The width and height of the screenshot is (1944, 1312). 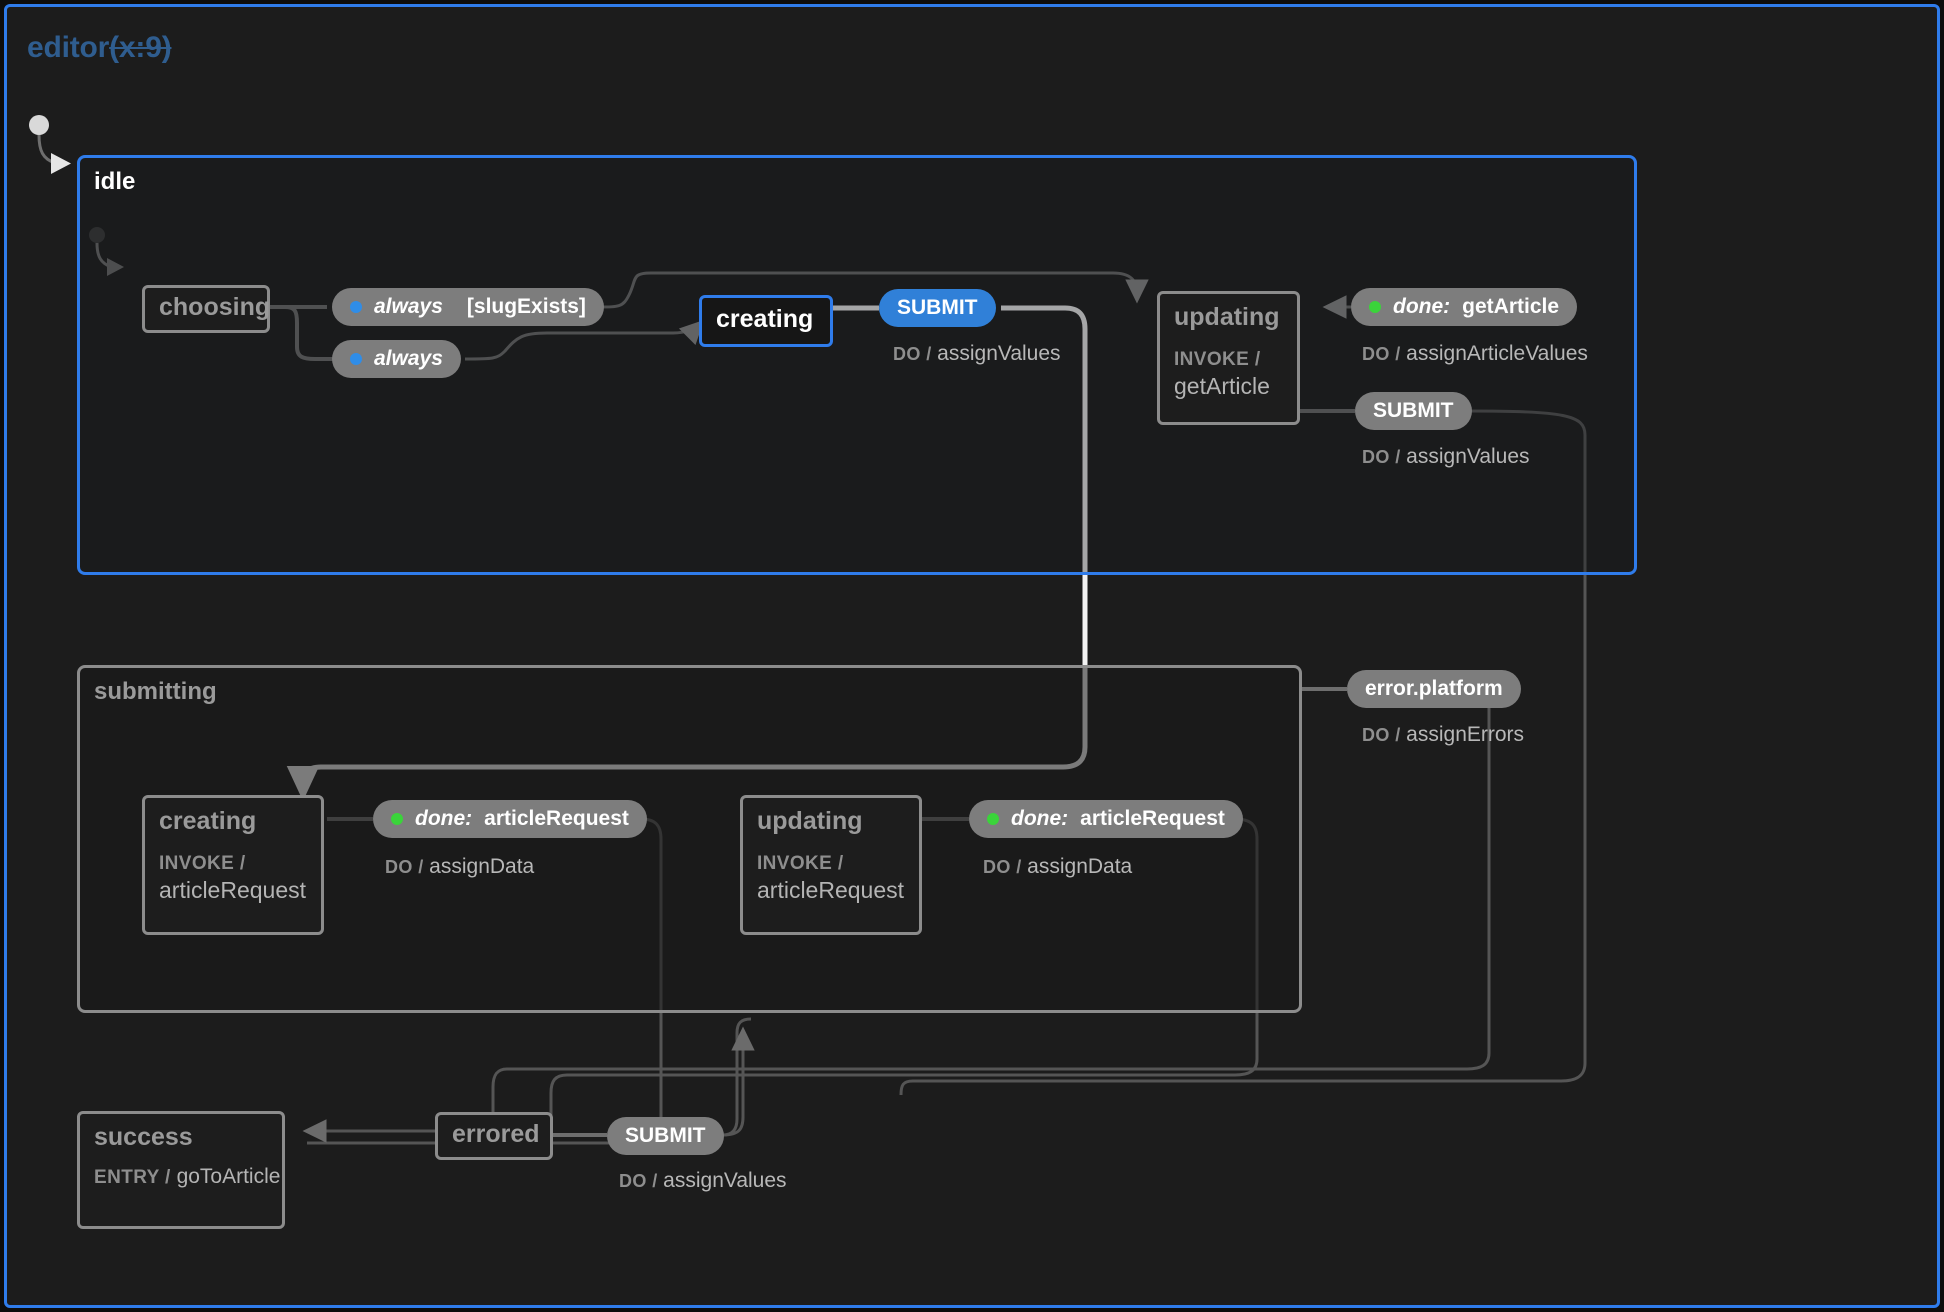 I want to click on state-idle-updating-label: updating, so click(x=1227, y=317).